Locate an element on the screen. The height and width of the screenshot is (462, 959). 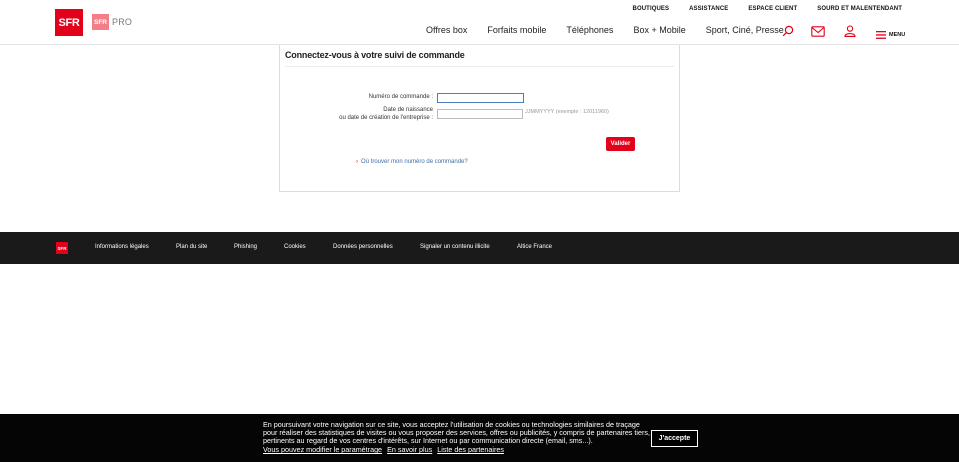
footer-link-plan-du-site: Plan du site is located at coordinates (205, 247).